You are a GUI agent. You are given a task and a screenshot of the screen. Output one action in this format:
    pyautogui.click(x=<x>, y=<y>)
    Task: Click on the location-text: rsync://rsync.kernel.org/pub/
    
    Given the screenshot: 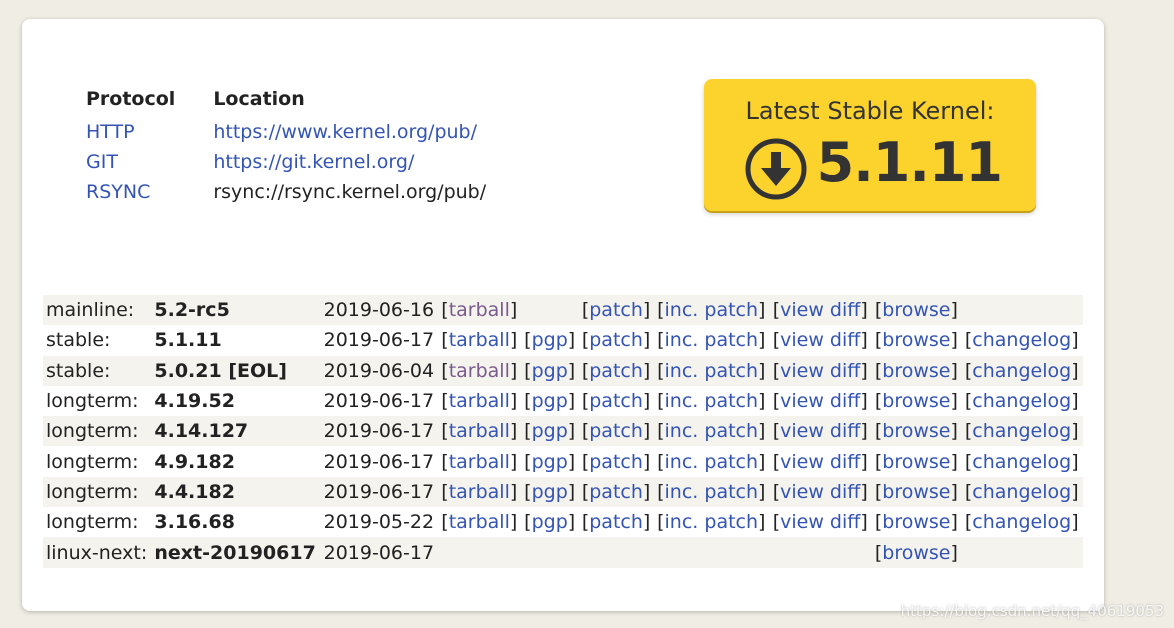 What is the action you would take?
    pyautogui.click(x=350, y=192)
    